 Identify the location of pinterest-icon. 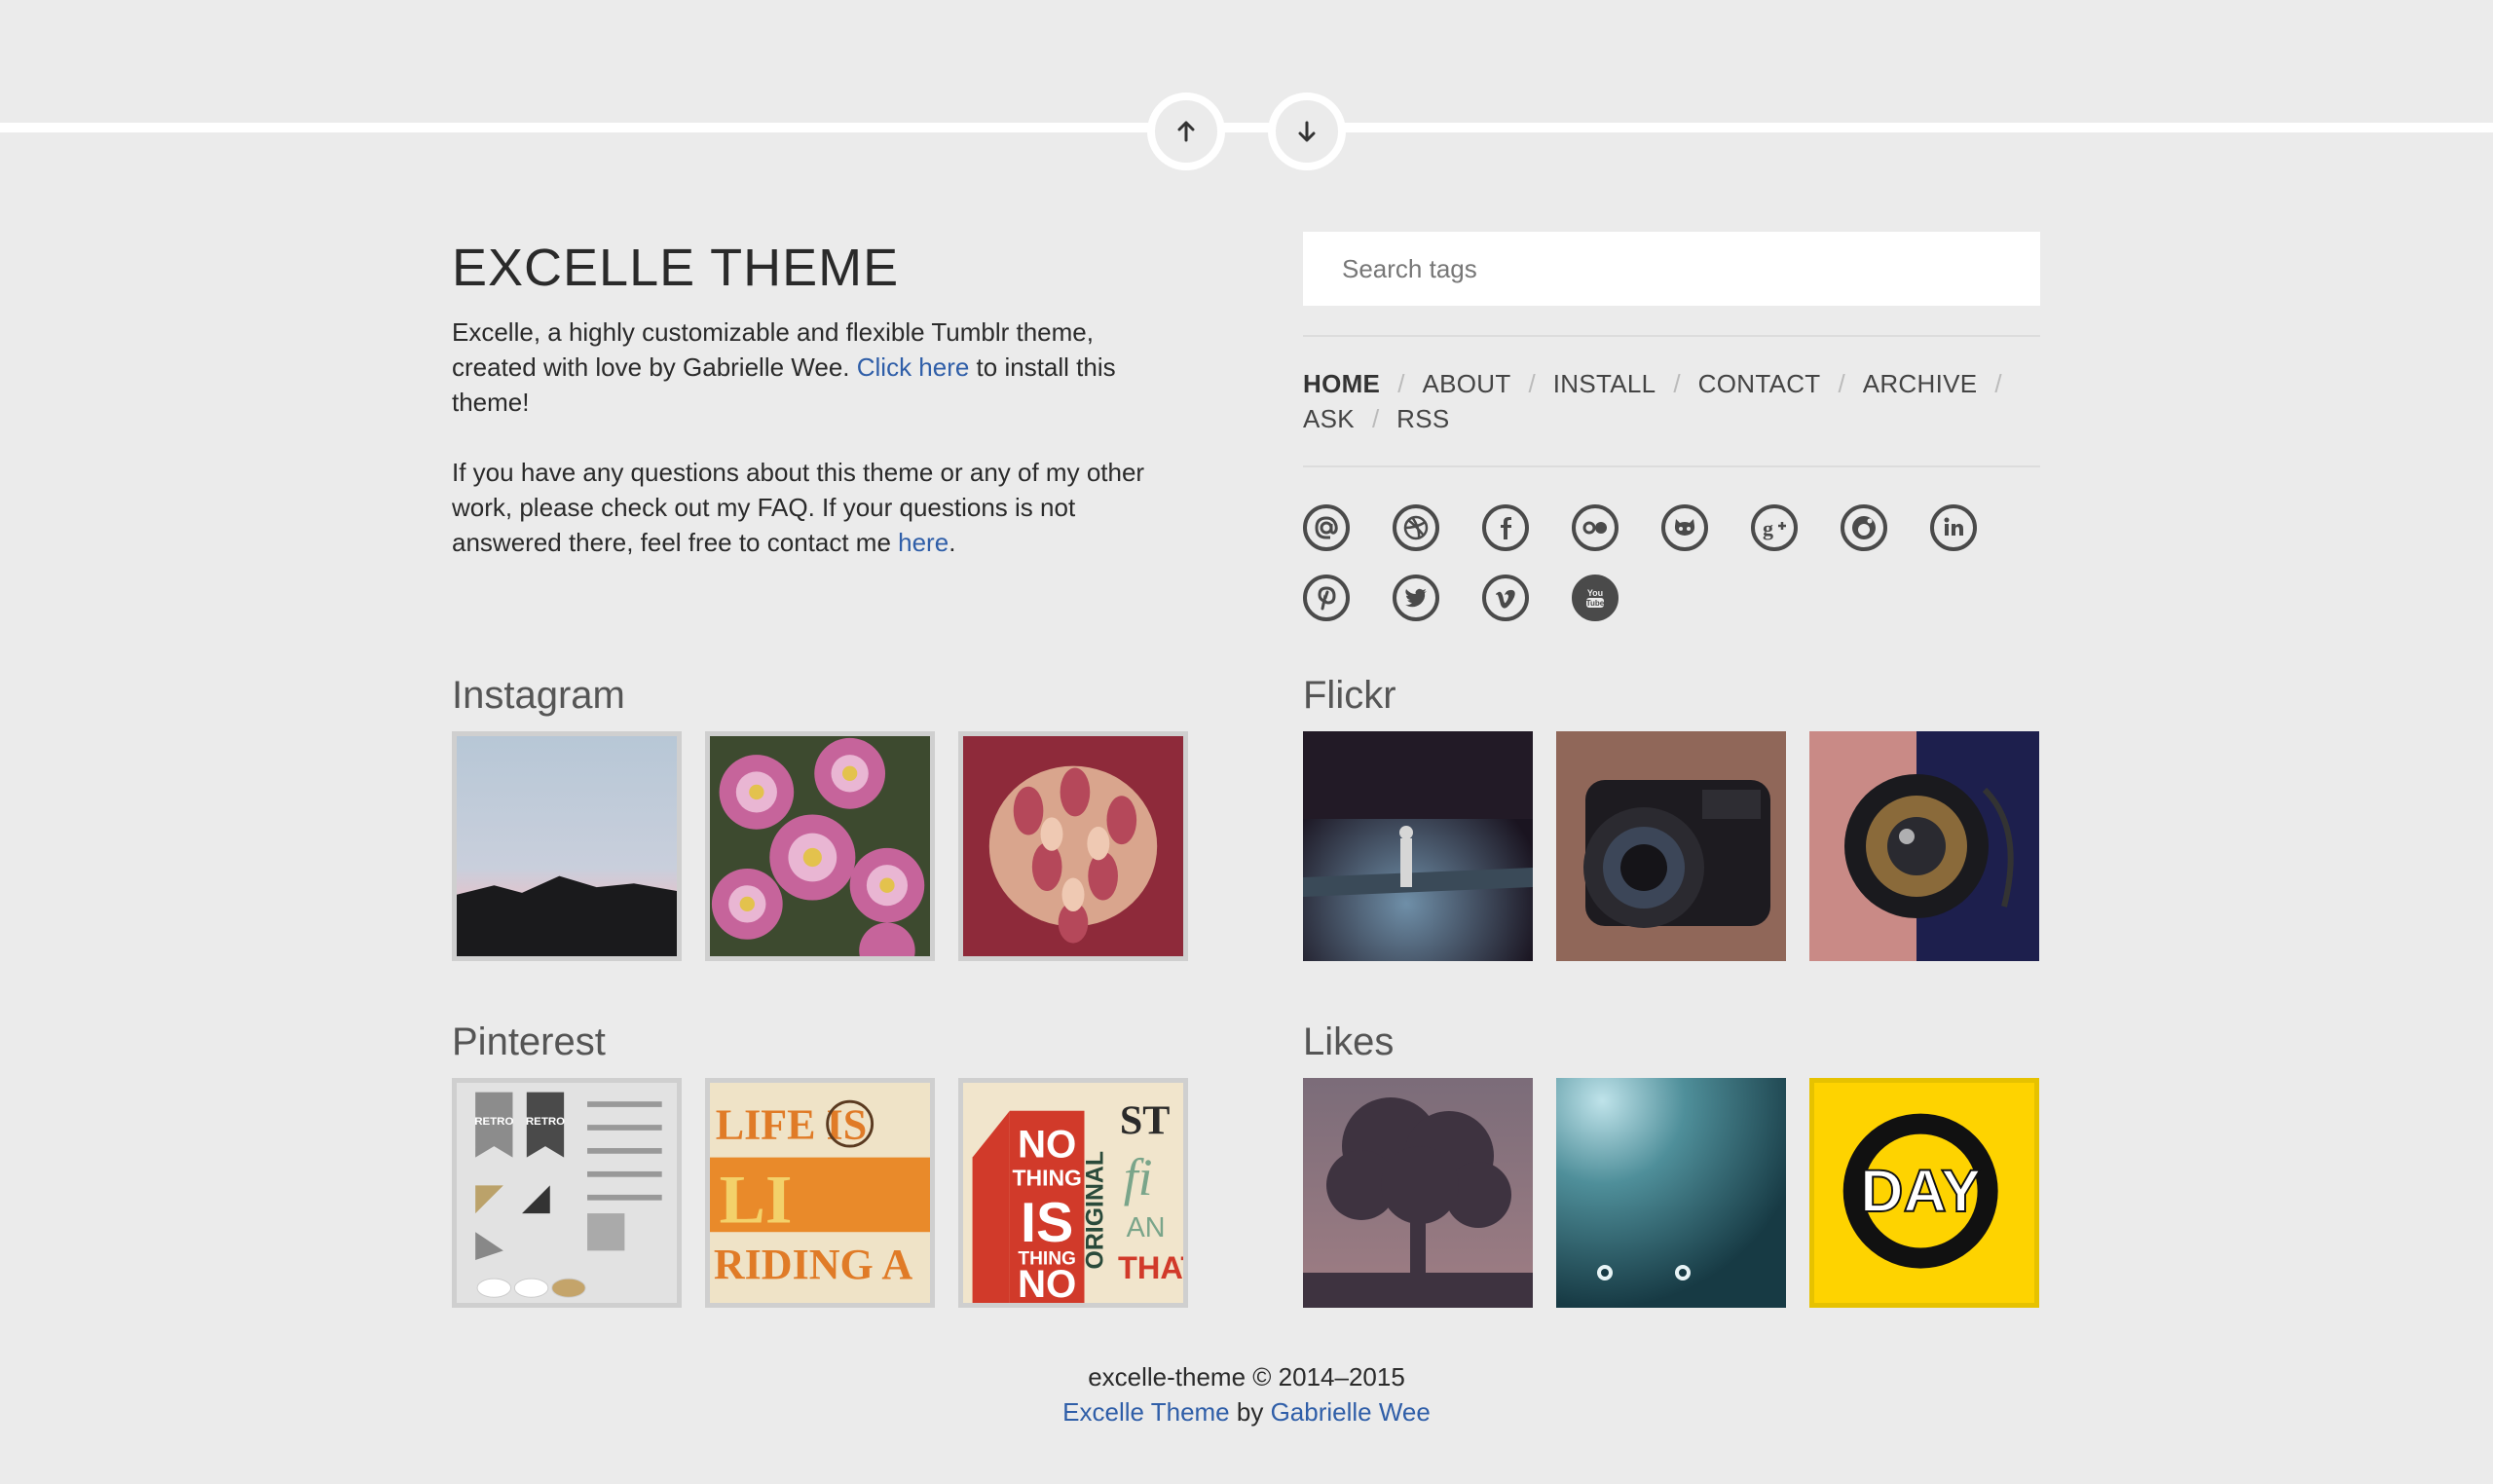
(1327, 598).